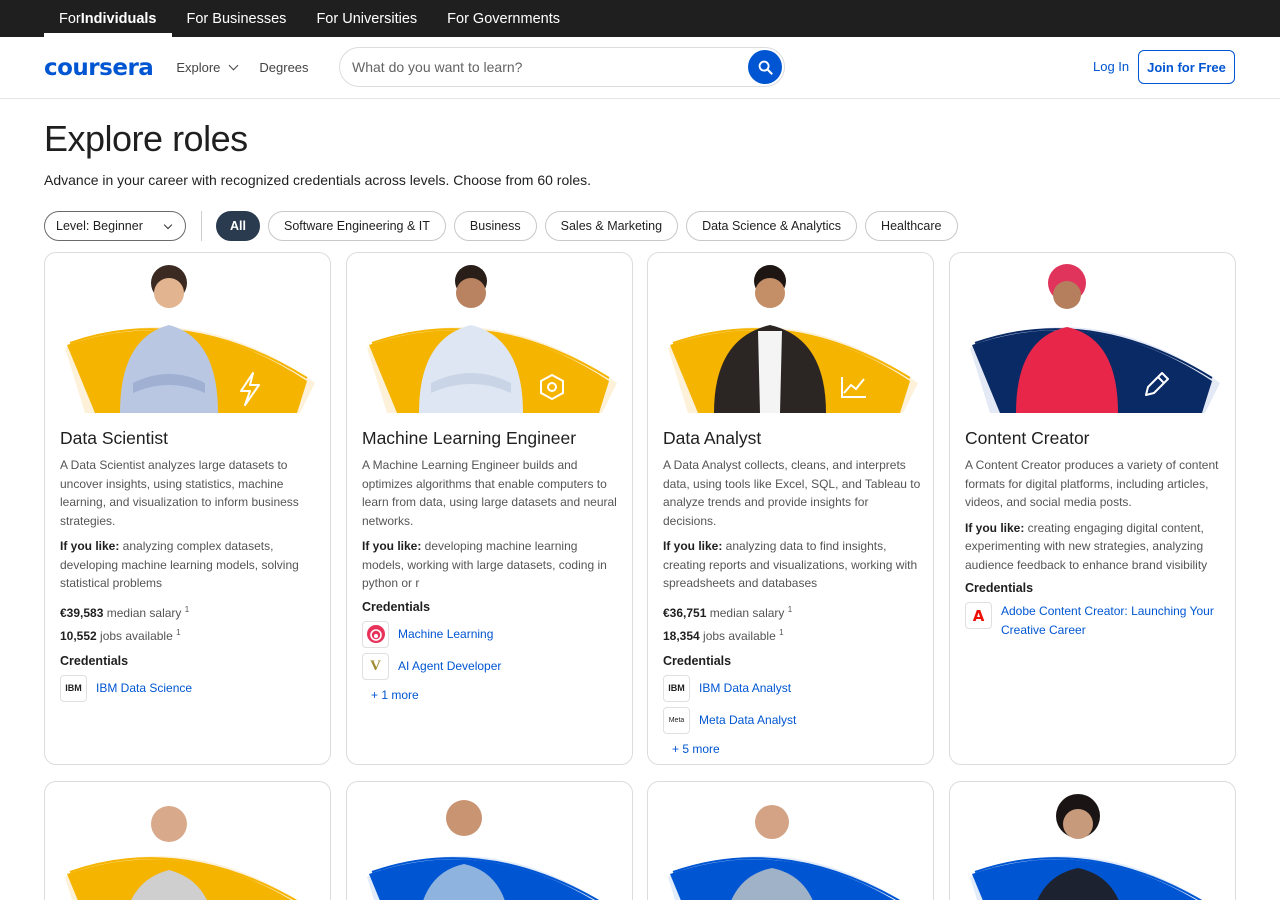 This screenshot has width=1280, height=900. Describe the element at coordinates (375, 634) in the screenshot. I see `ml-provider-logo` at that location.